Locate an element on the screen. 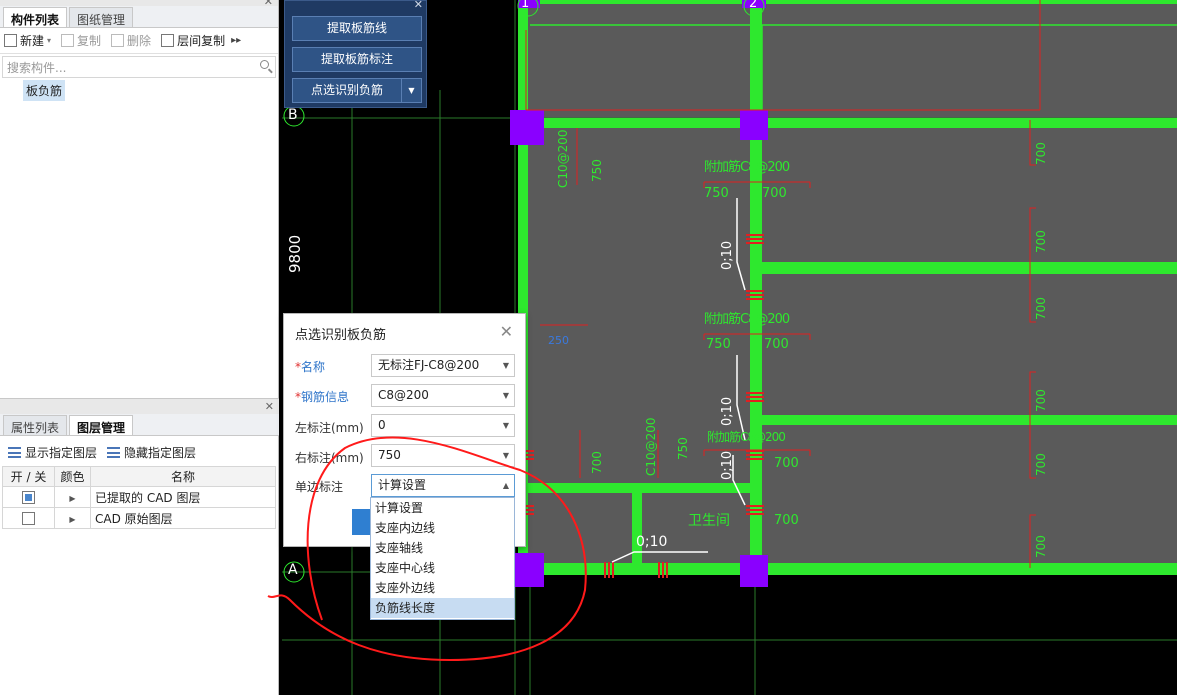  tab-drawing-manager: 图纸管理 is located at coordinates (101, 17).